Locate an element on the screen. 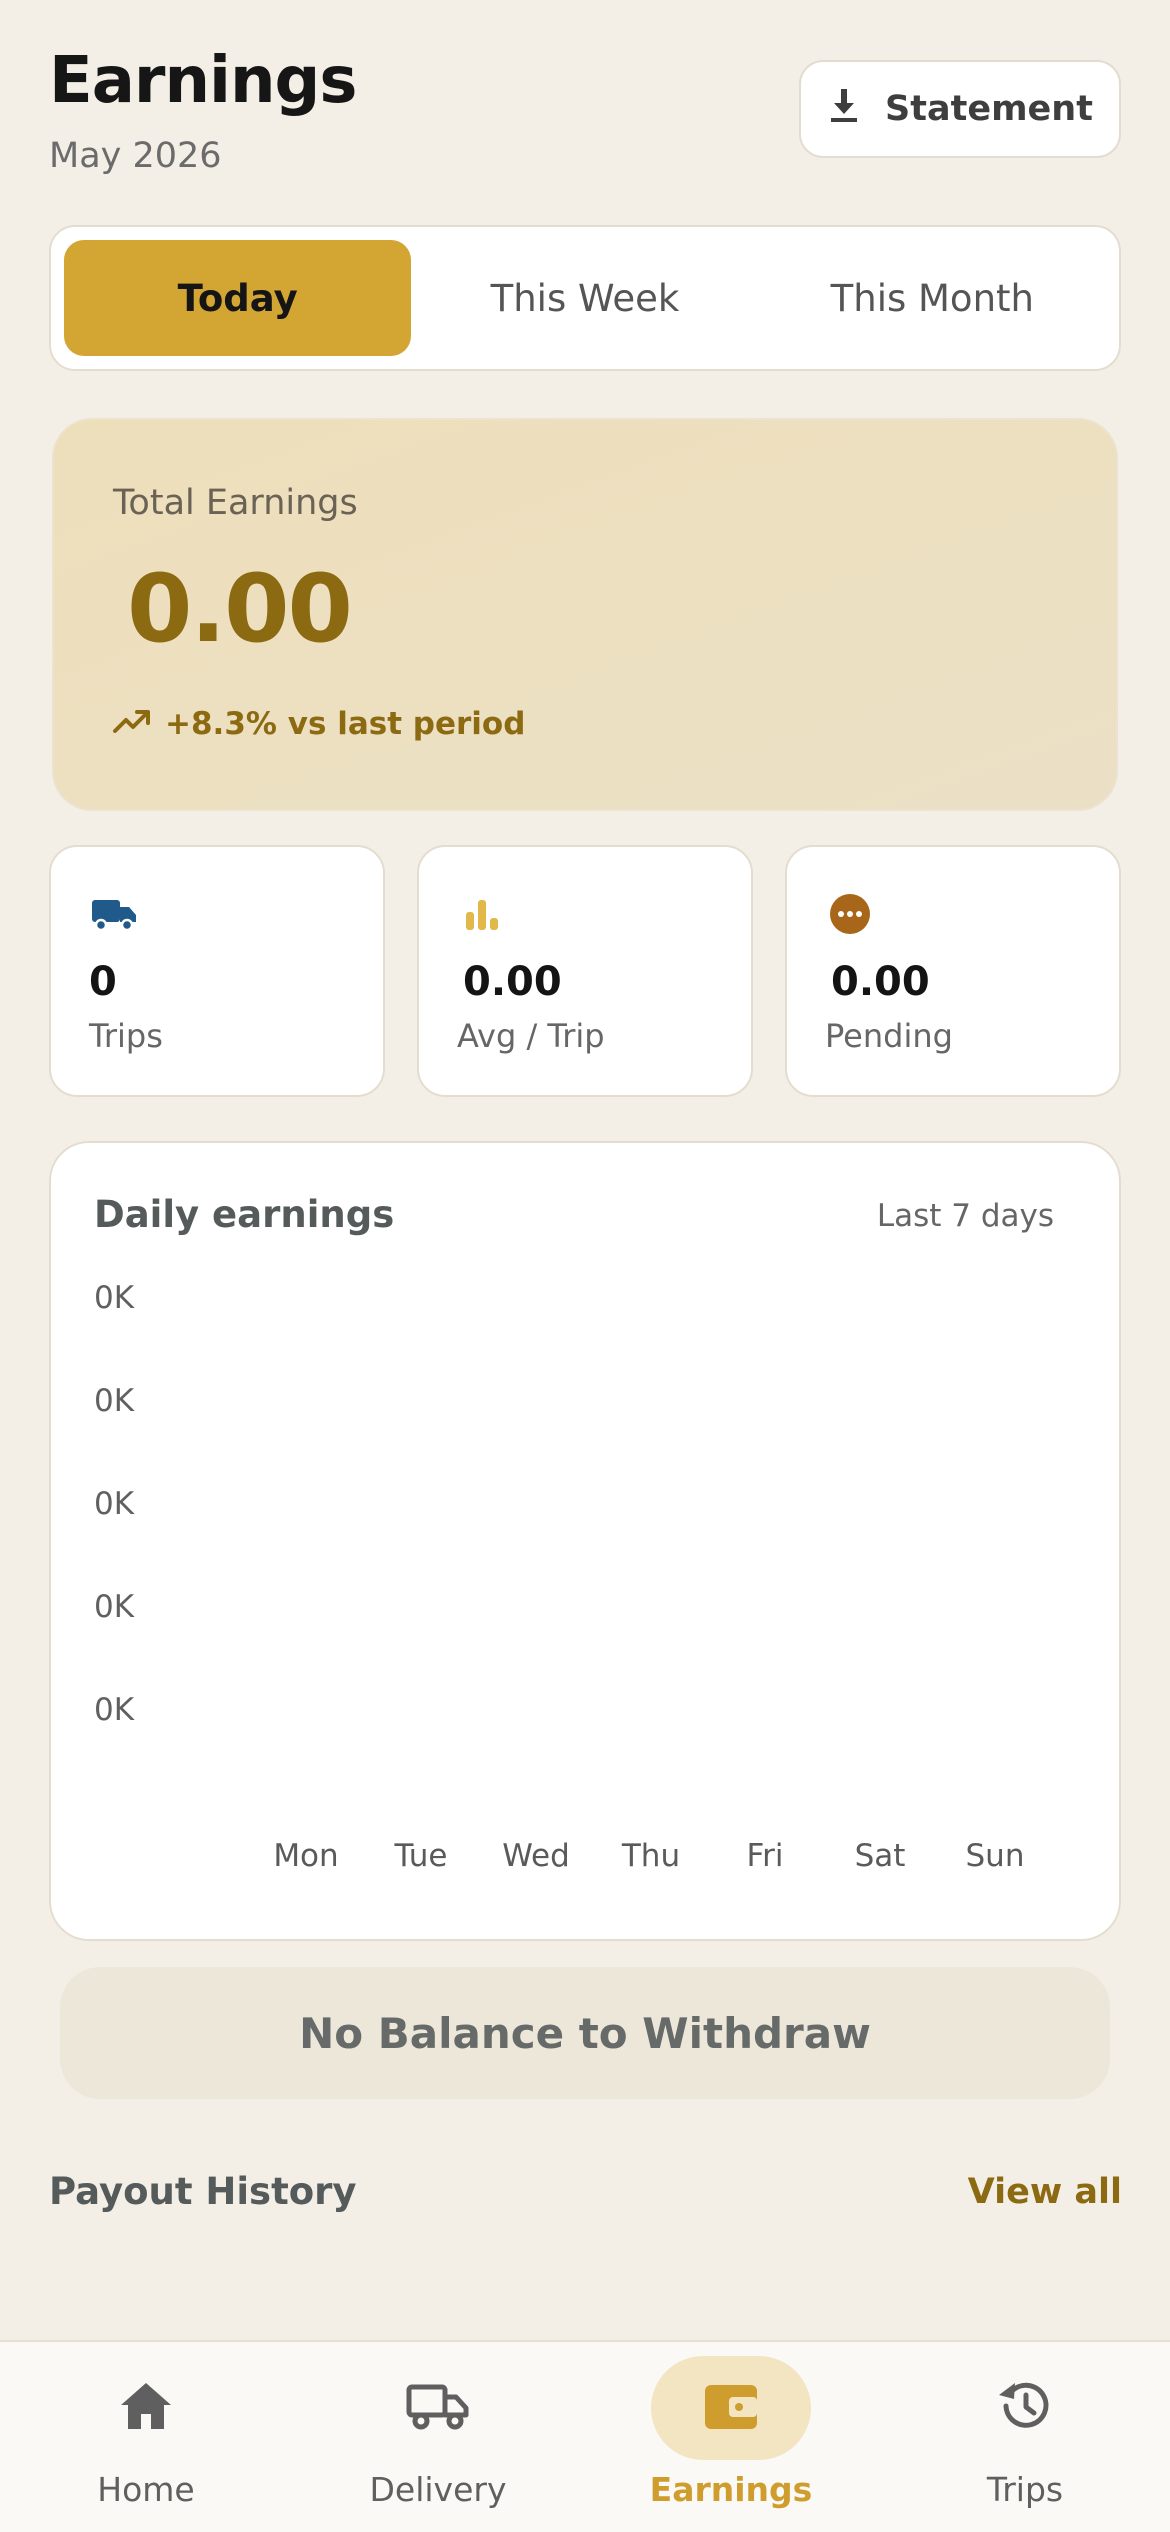  tab-this-month: This Month is located at coordinates (932, 298).